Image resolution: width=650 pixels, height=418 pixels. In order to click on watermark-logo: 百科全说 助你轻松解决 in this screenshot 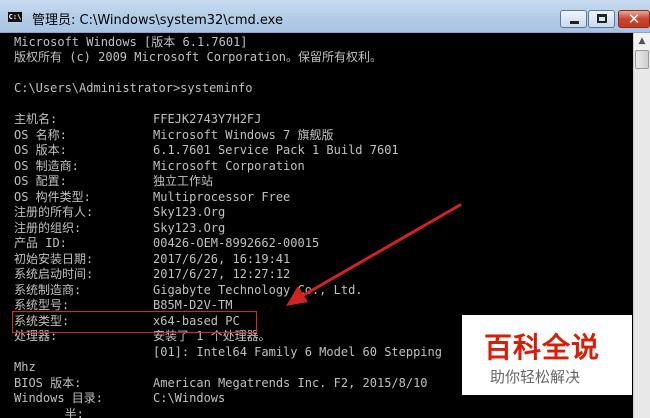, I will do `click(547, 355)`.